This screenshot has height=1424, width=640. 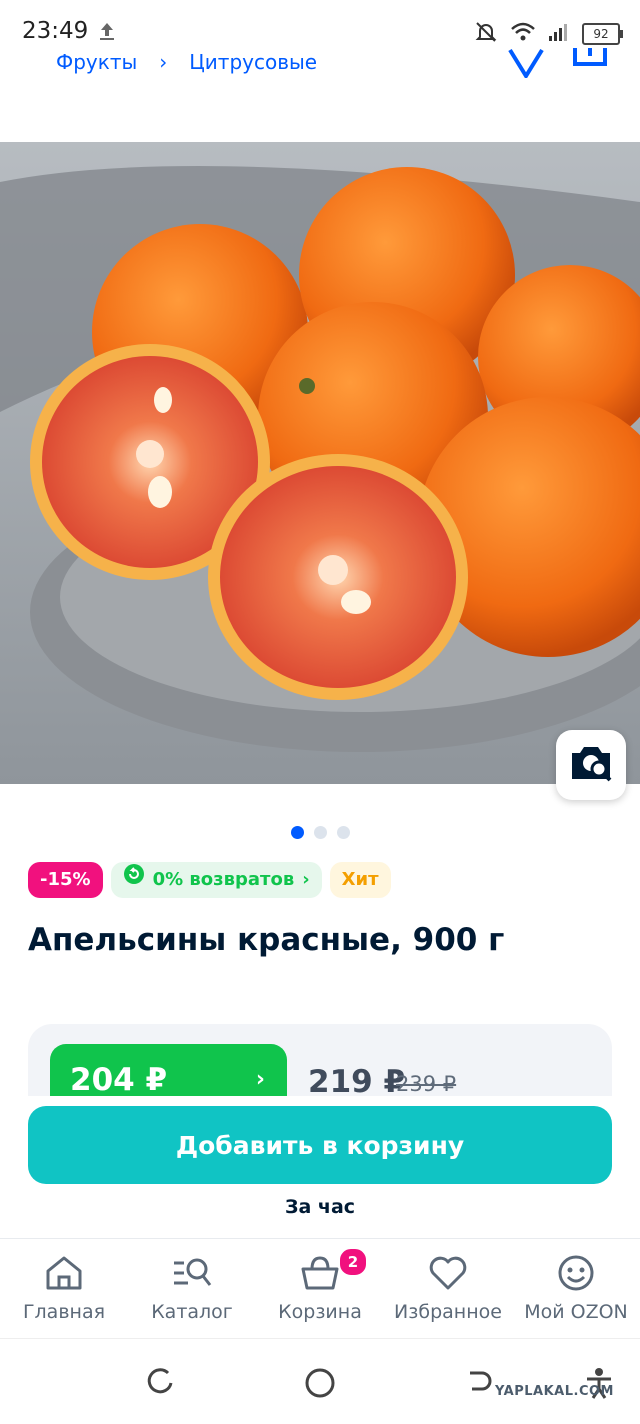 What do you see at coordinates (55, 31) in the screenshot?
I see `status-time: 23:49` at bounding box center [55, 31].